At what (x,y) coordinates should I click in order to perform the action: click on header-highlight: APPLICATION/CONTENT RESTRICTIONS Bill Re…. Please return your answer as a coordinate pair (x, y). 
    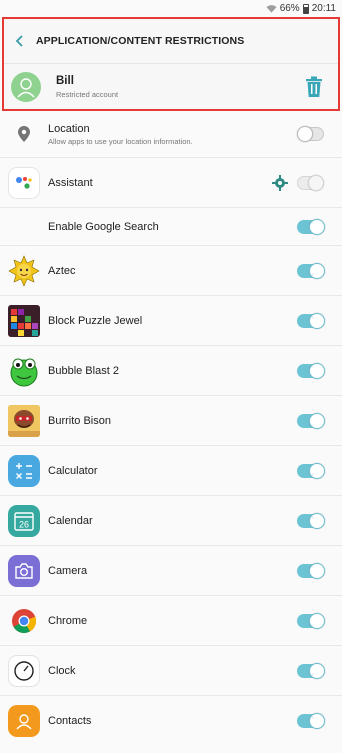
    Looking at the image, I should click on (171, 64).